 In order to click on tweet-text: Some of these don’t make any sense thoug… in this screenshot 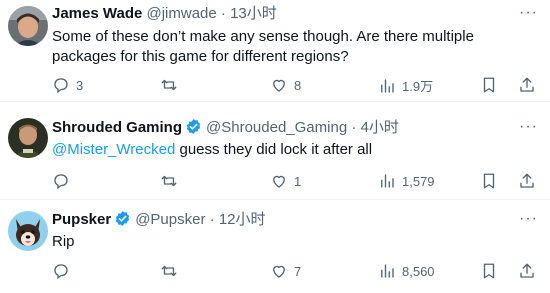, I will do `click(292, 47)`.